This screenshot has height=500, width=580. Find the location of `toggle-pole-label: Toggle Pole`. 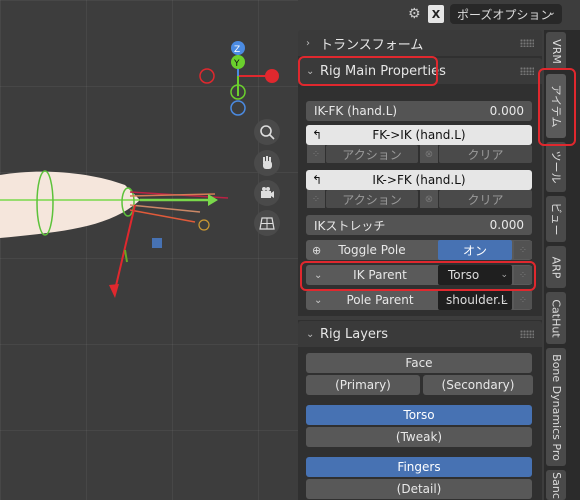

toggle-pole-label: Toggle Pole is located at coordinates (372, 250).